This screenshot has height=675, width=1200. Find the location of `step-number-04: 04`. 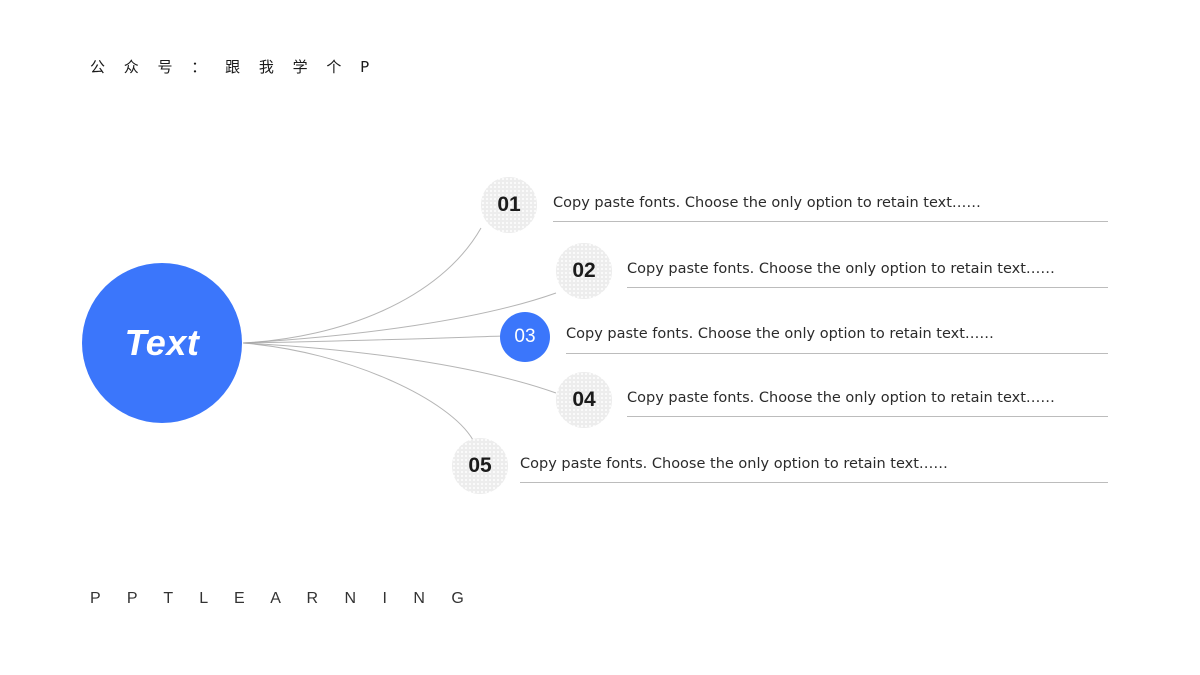

step-number-04: 04 is located at coordinates (584, 399).